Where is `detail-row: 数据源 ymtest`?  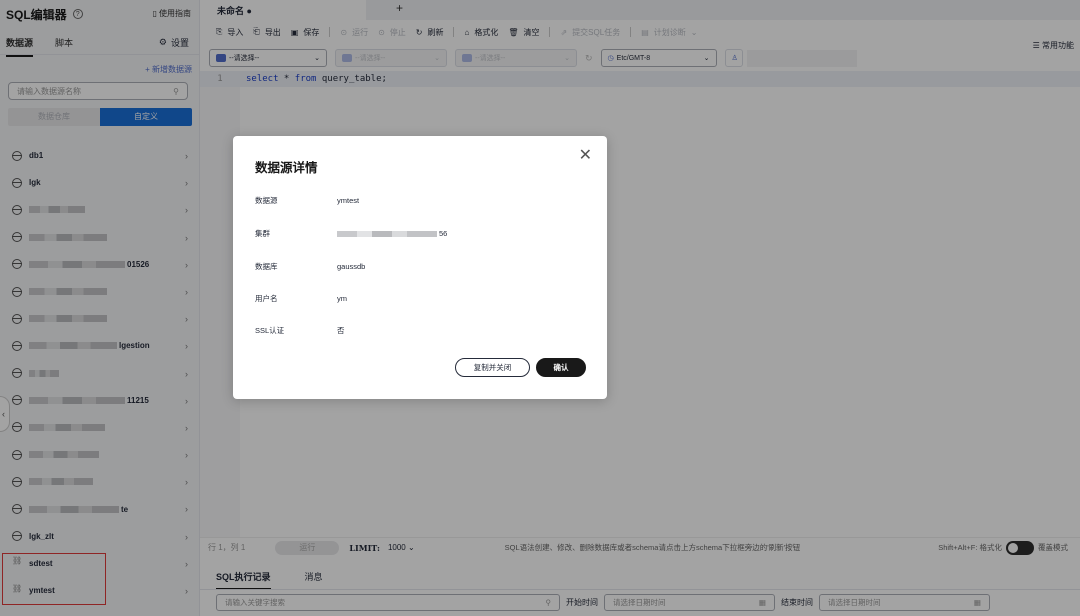
detail-row: 数据源 ymtest is located at coordinates (307, 200).